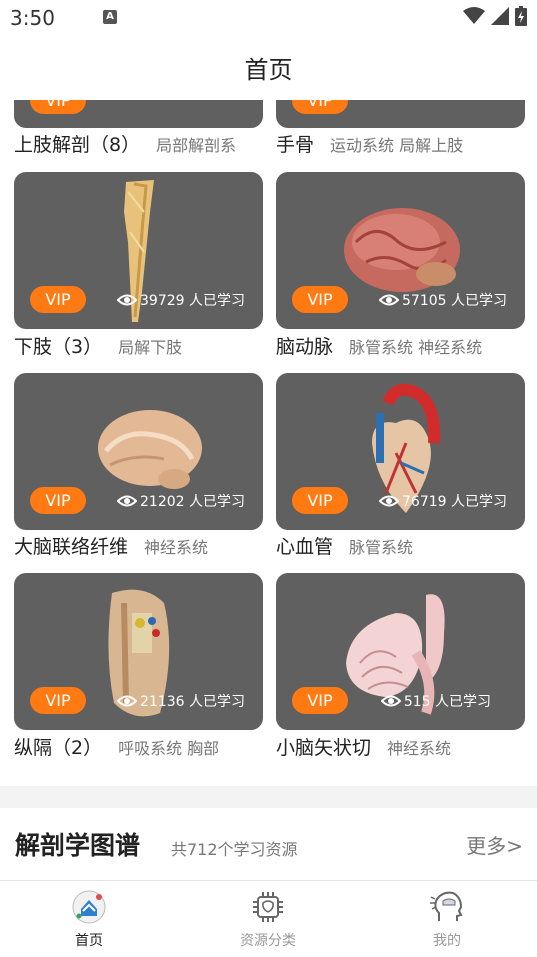  I want to click on card-title: 大脑联络纤维, so click(71, 547).